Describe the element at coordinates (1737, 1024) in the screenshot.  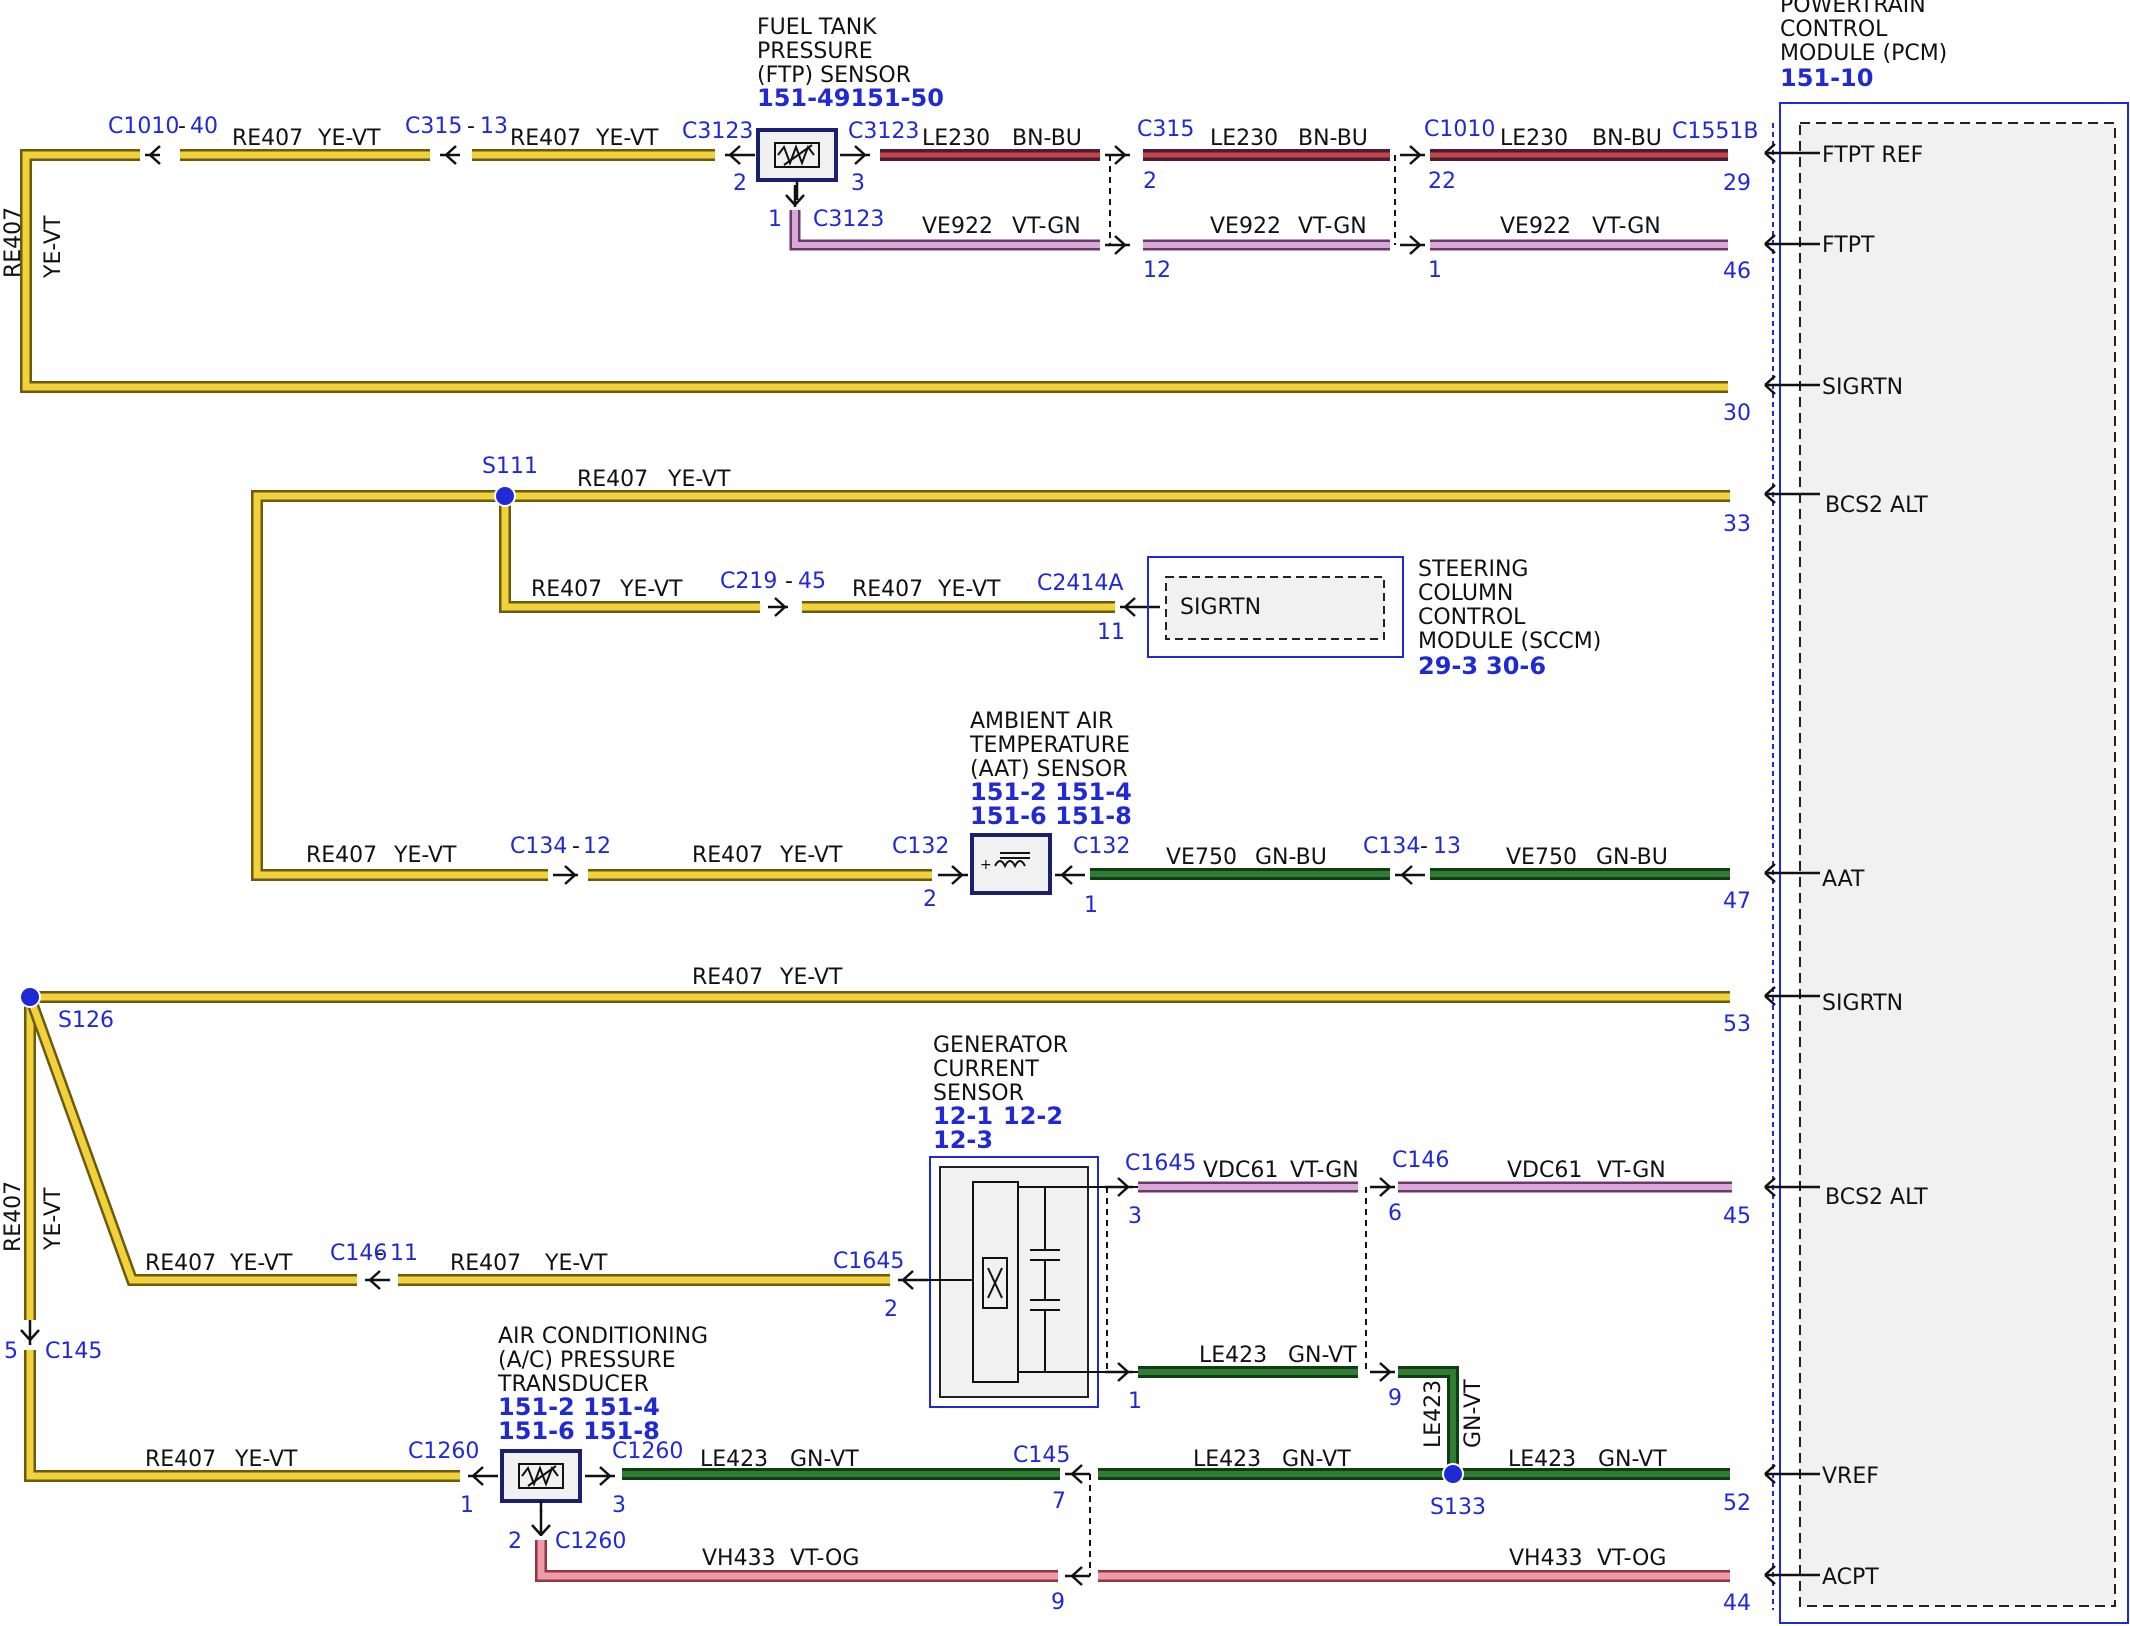
I see `pcm-pin-53: 53` at that location.